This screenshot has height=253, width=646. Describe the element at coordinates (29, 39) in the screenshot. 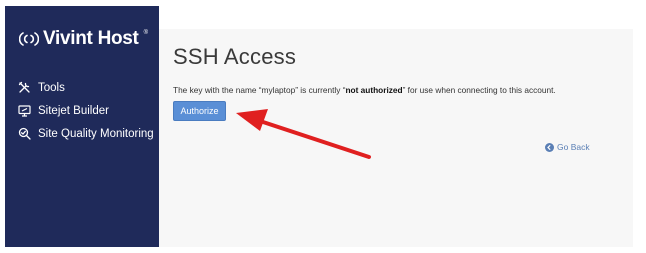

I see `vivint-logo-icon` at that location.